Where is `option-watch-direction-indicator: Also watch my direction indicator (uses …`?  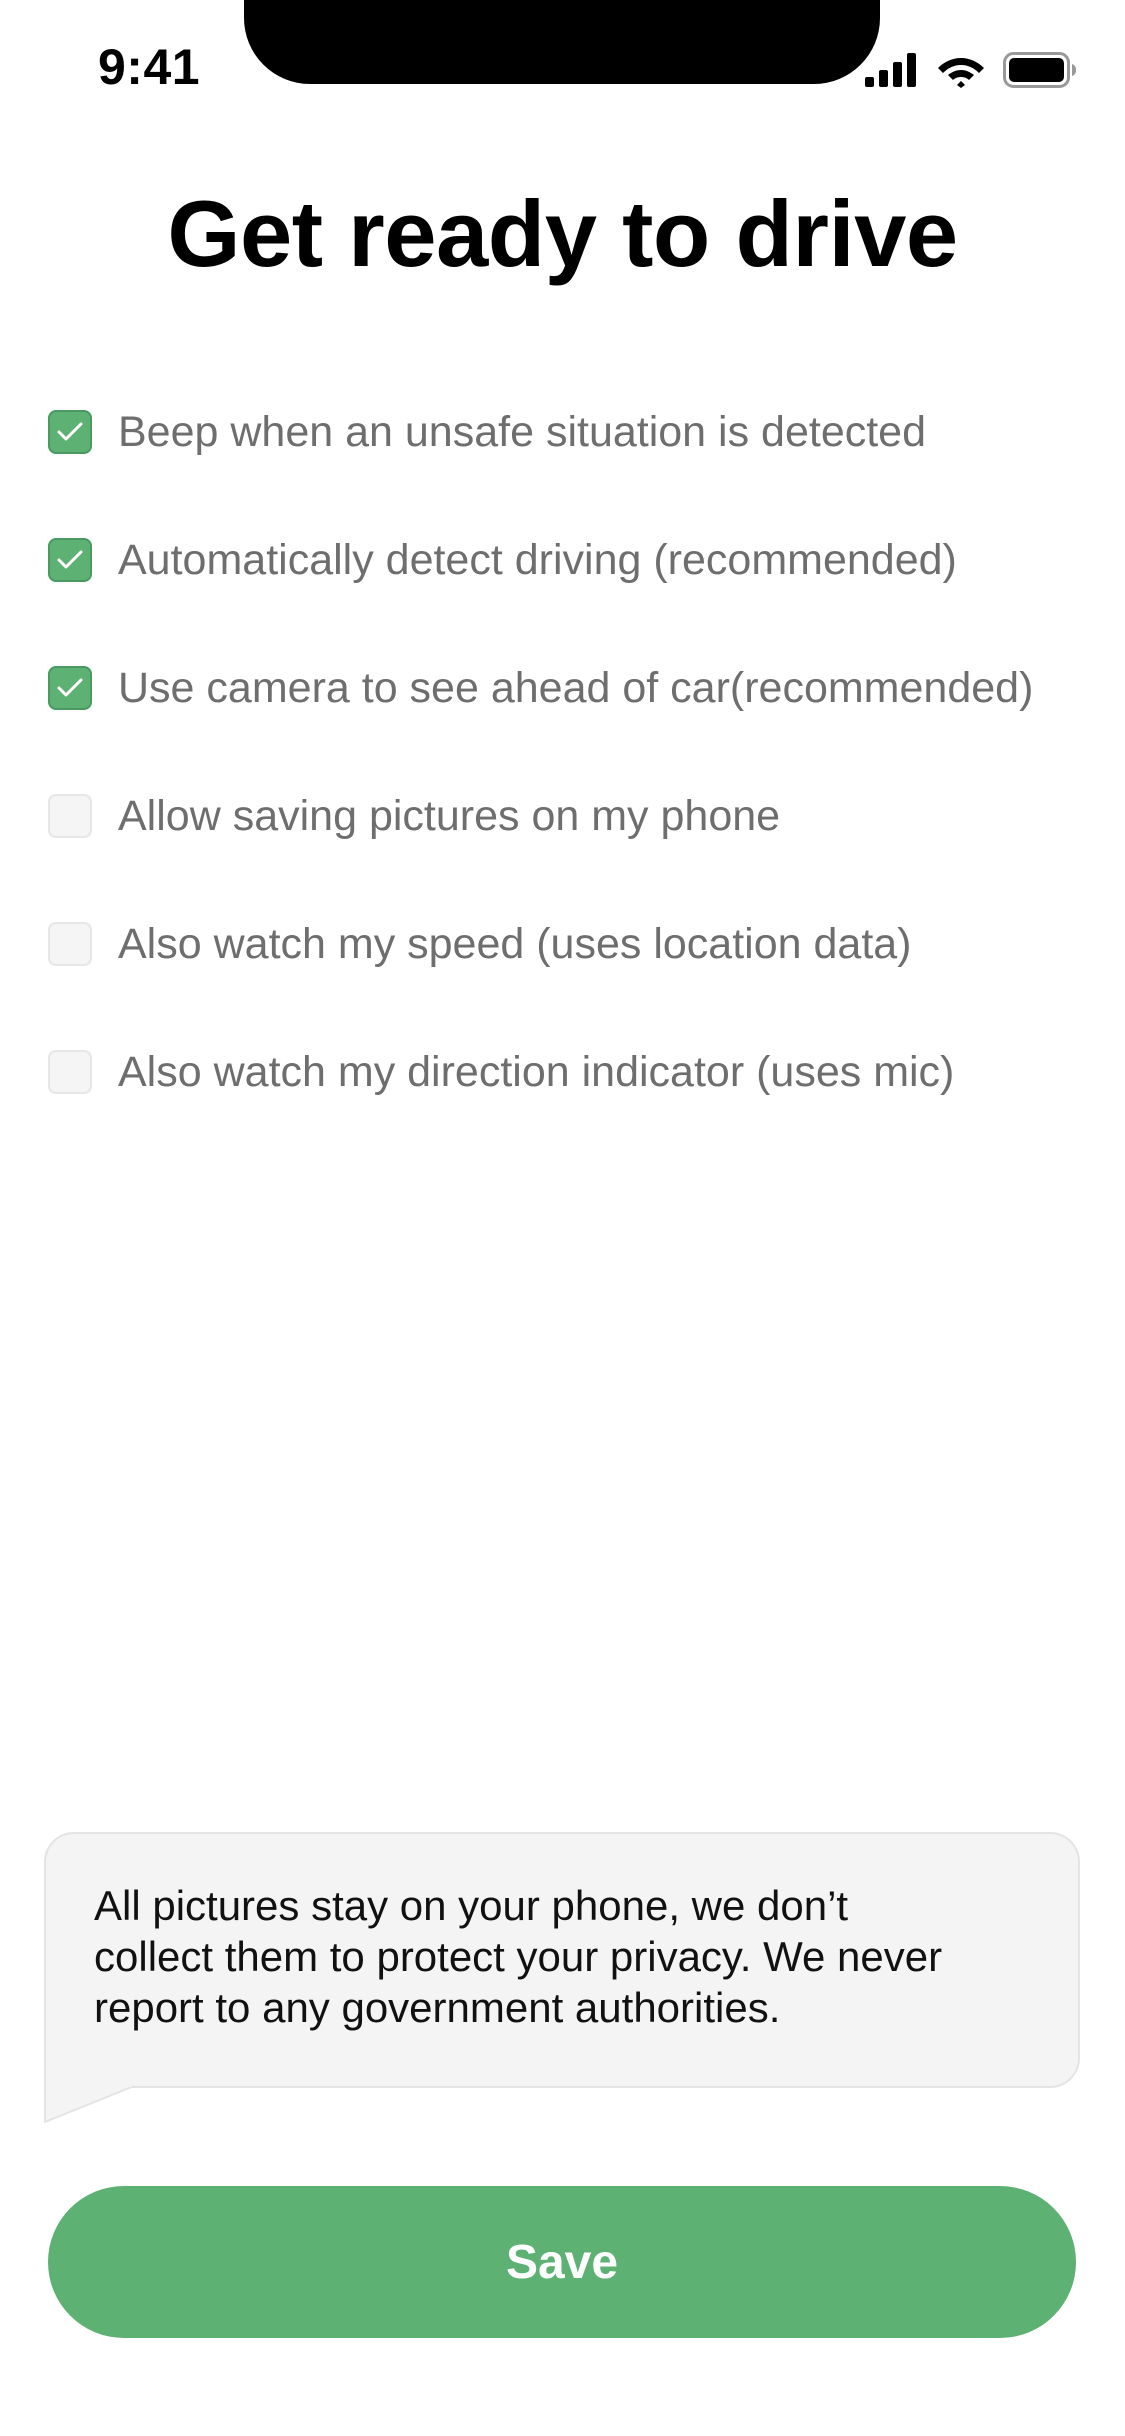
option-watch-direction-indicator: Also watch my direction indicator (uses … is located at coordinates (578, 1072).